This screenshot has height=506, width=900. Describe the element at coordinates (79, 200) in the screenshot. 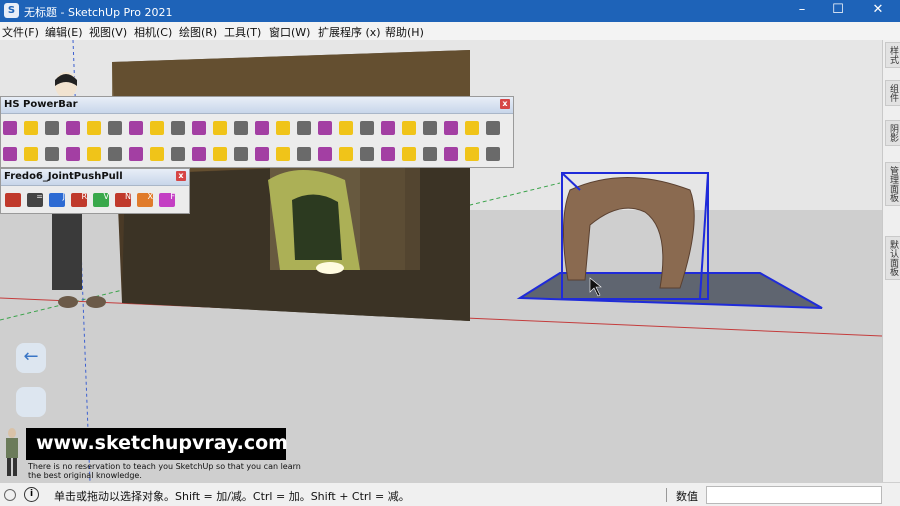

I see `joint-push-pull-tool-icon: R` at that location.